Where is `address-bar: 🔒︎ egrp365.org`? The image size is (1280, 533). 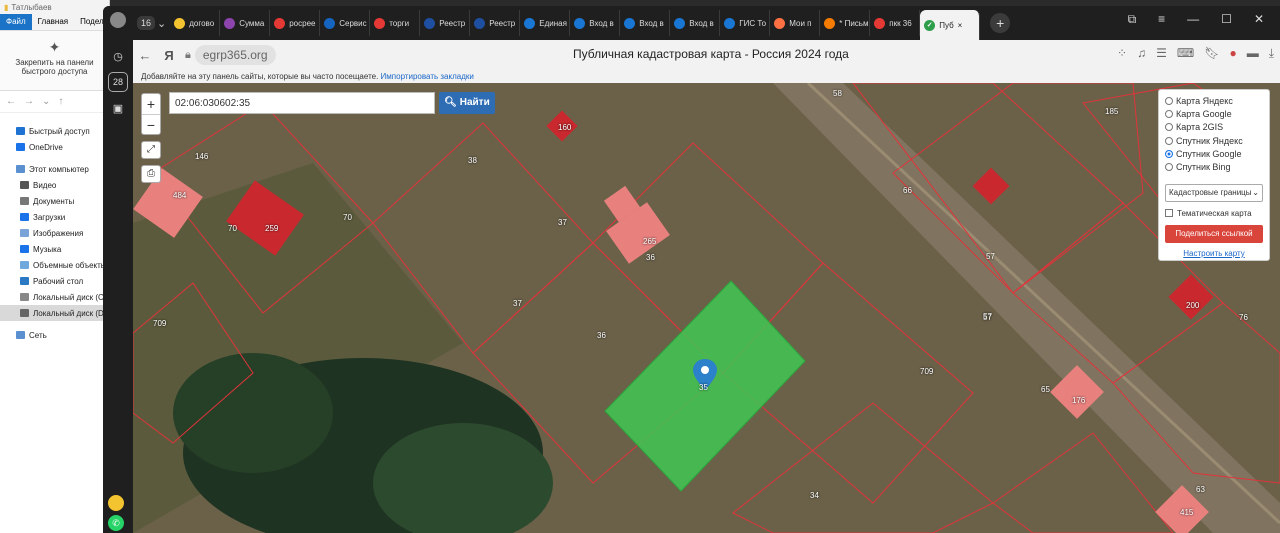 address-bar: 🔒︎ egrp365.org is located at coordinates (230, 55).